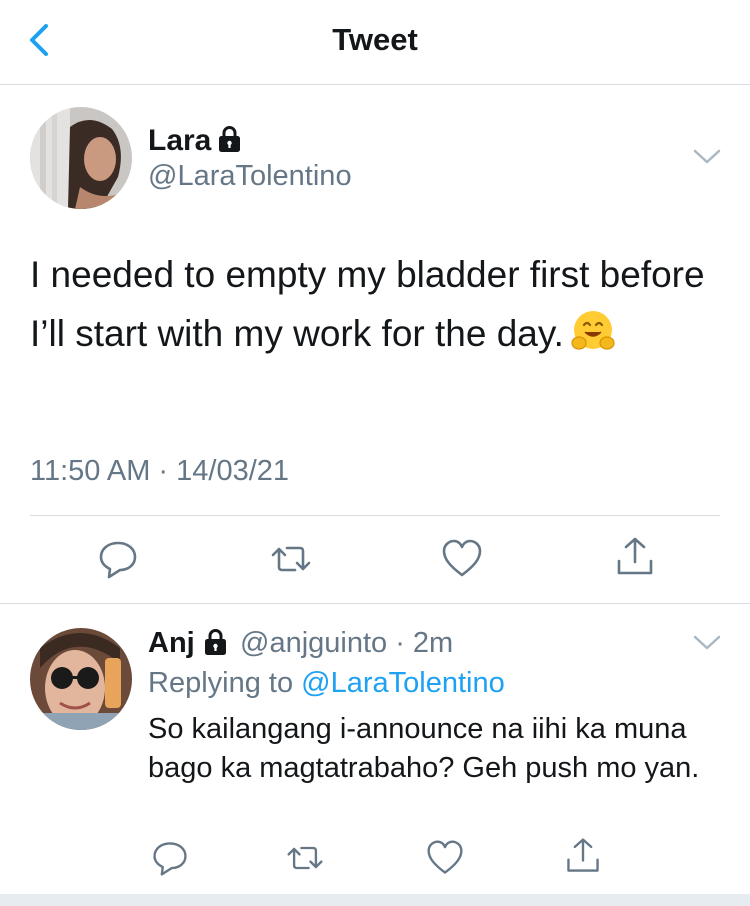  Describe the element at coordinates (375, 900) in the screenshot. I see `bottom-separator` at that location.